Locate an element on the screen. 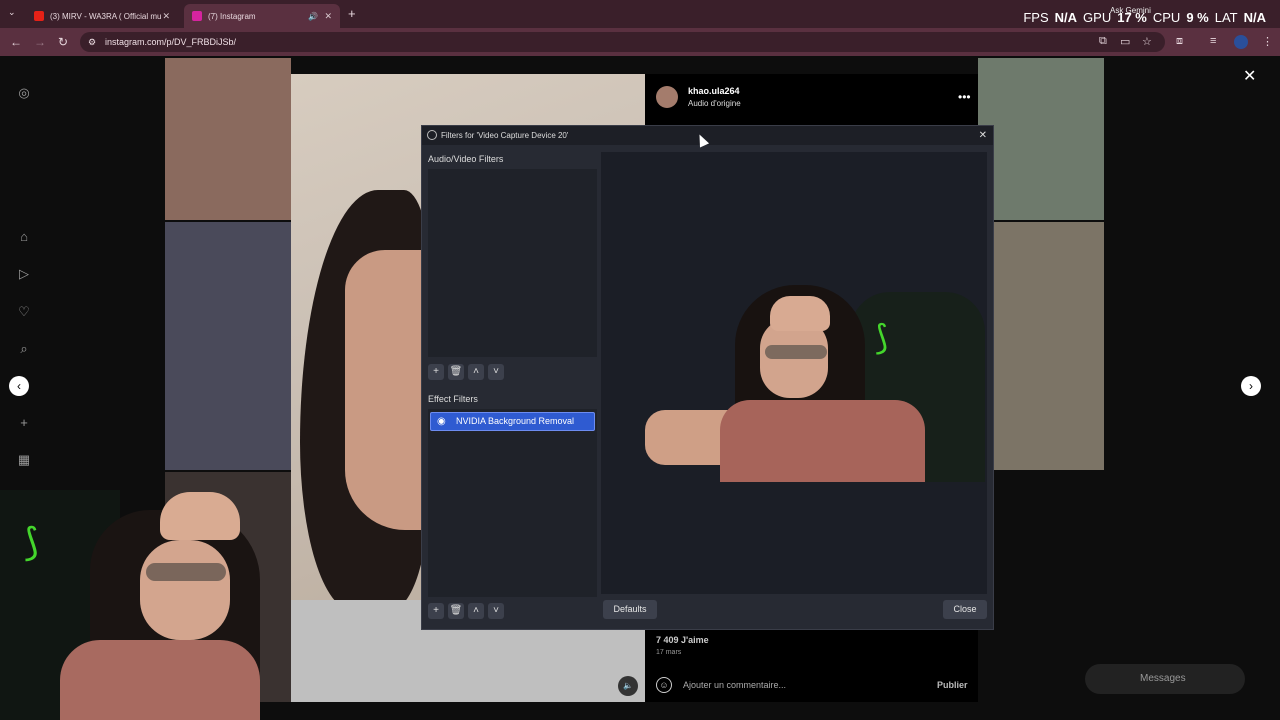 This screenshot has height=720, width=1280. dialog-close-icon: ✕ is located at coordinates (983, 135).